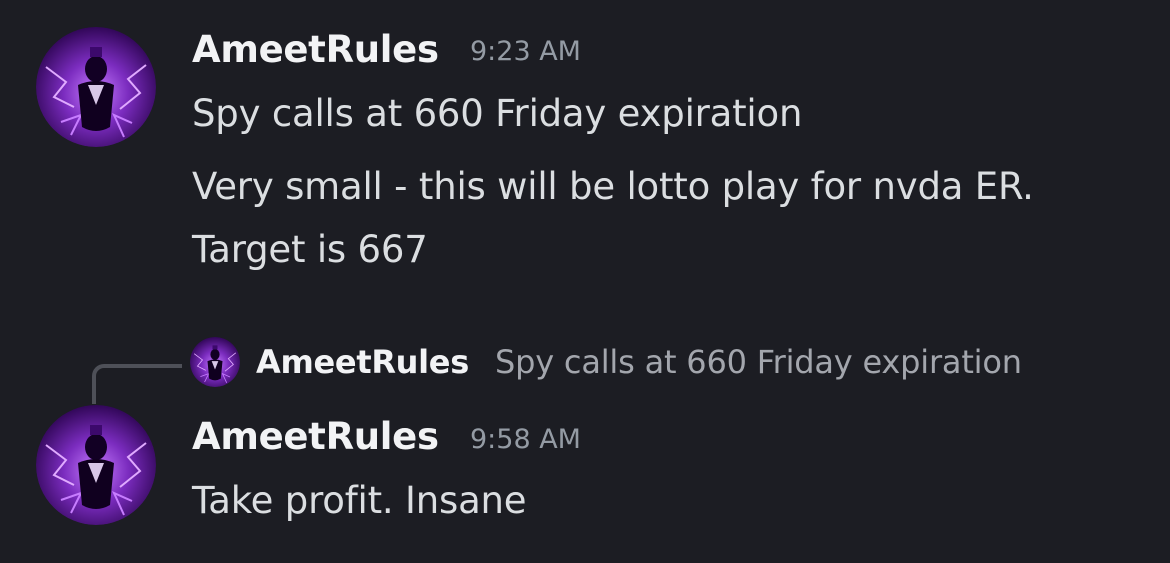  What do you see at coordinates (137, 384) in the screenshot?
I see `reply-connector` at bounding box center [137, 384].